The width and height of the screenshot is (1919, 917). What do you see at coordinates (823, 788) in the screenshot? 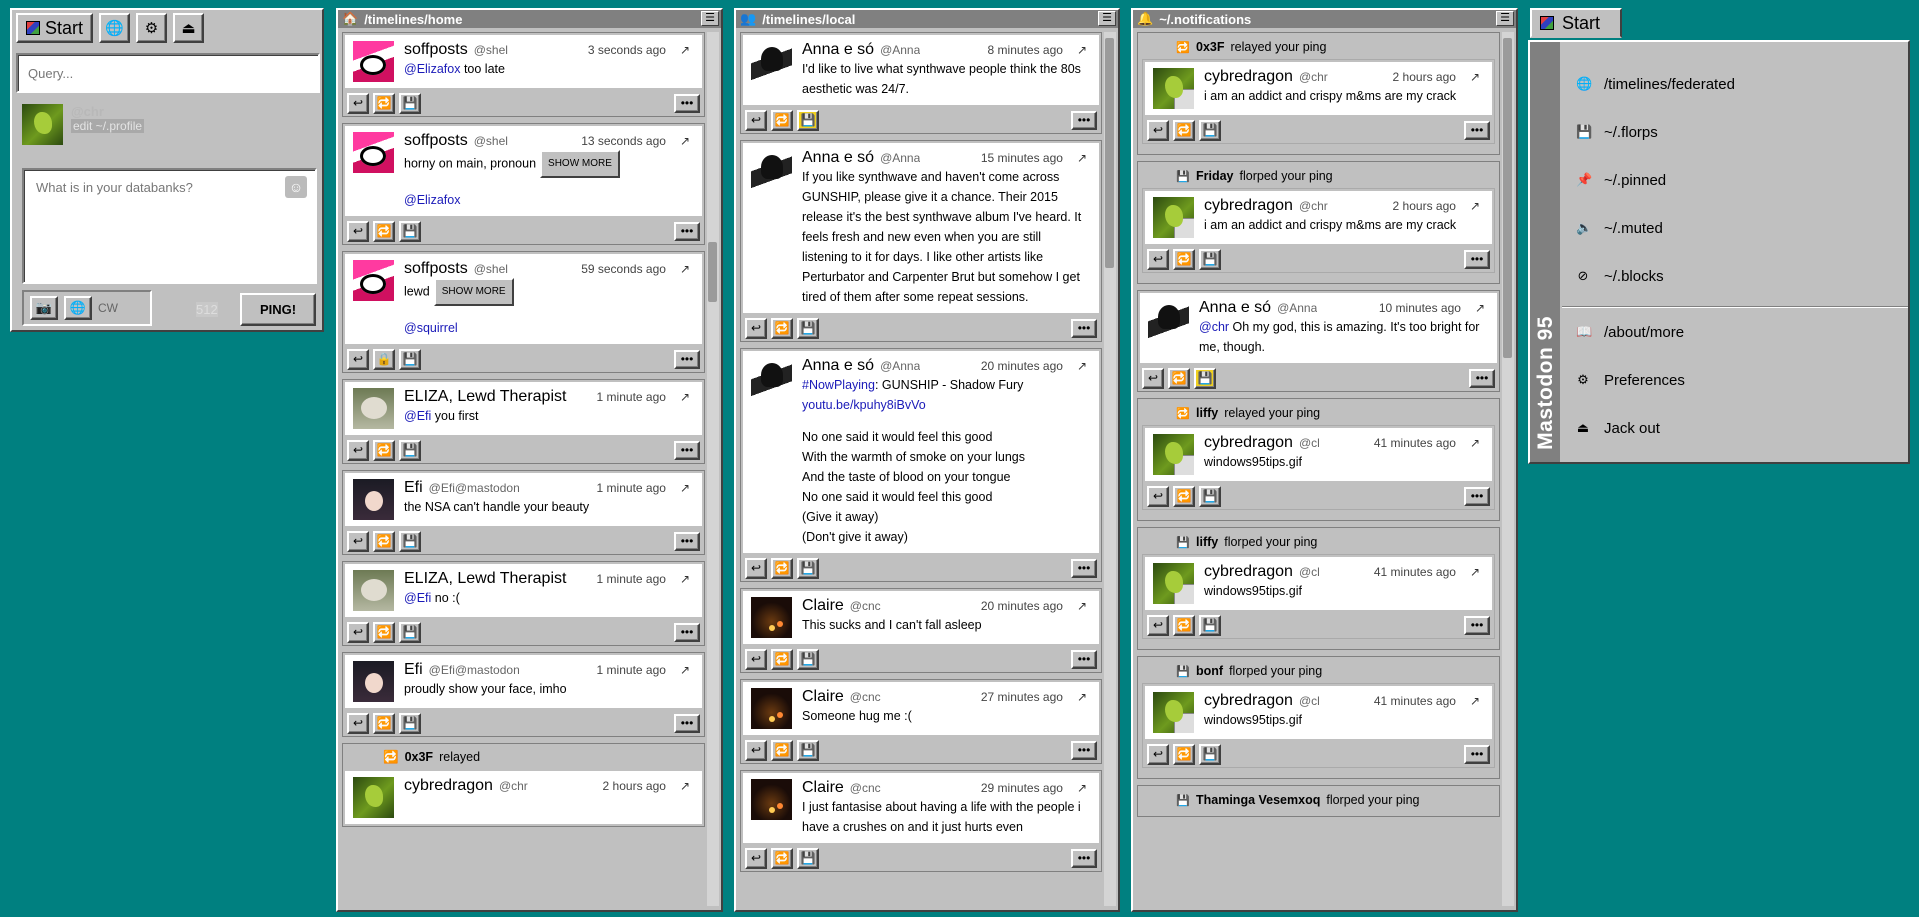
I see `display-name: Claire` at bounding box center [823, 788].